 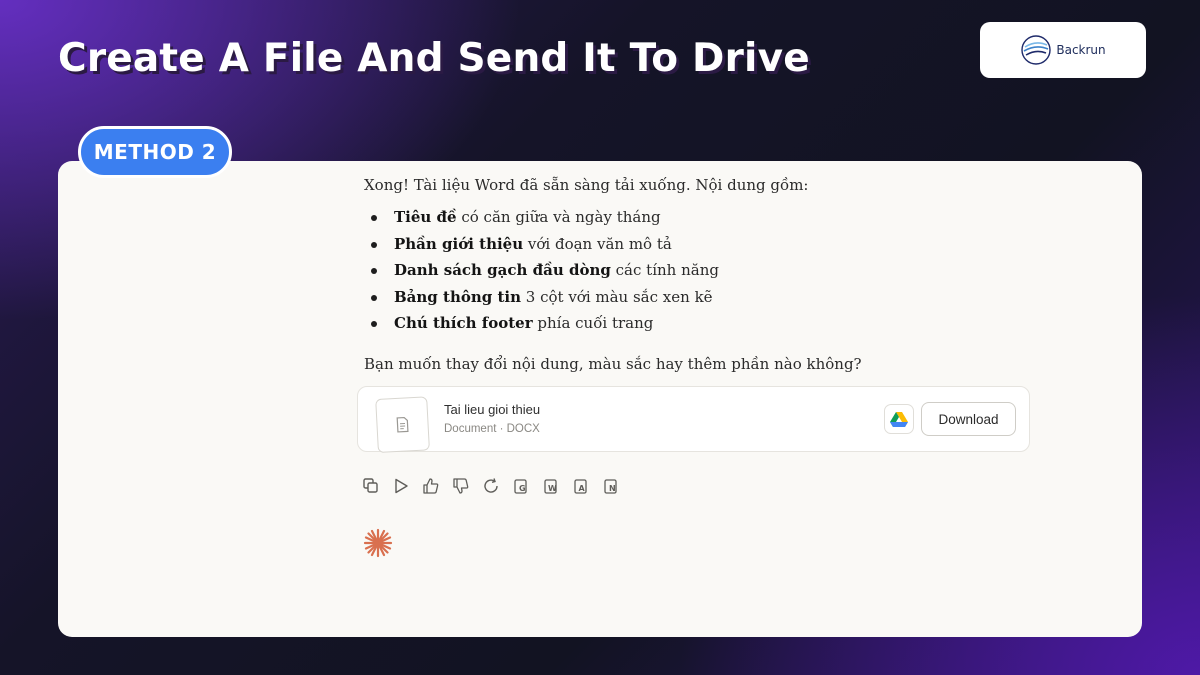 I want to click on download-button: Download, so click(x=968, y=419).